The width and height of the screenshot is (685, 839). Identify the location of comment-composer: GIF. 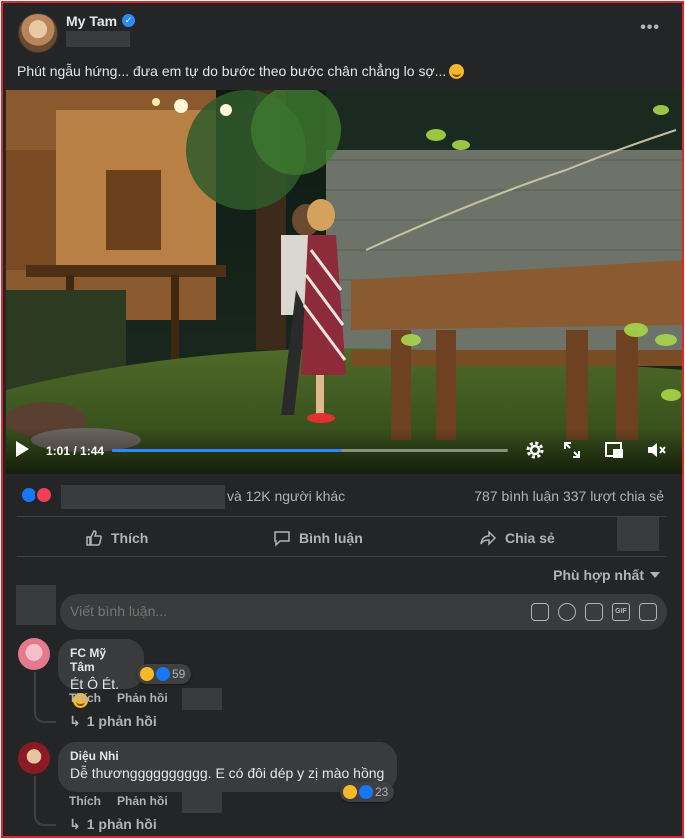
(363, 612).